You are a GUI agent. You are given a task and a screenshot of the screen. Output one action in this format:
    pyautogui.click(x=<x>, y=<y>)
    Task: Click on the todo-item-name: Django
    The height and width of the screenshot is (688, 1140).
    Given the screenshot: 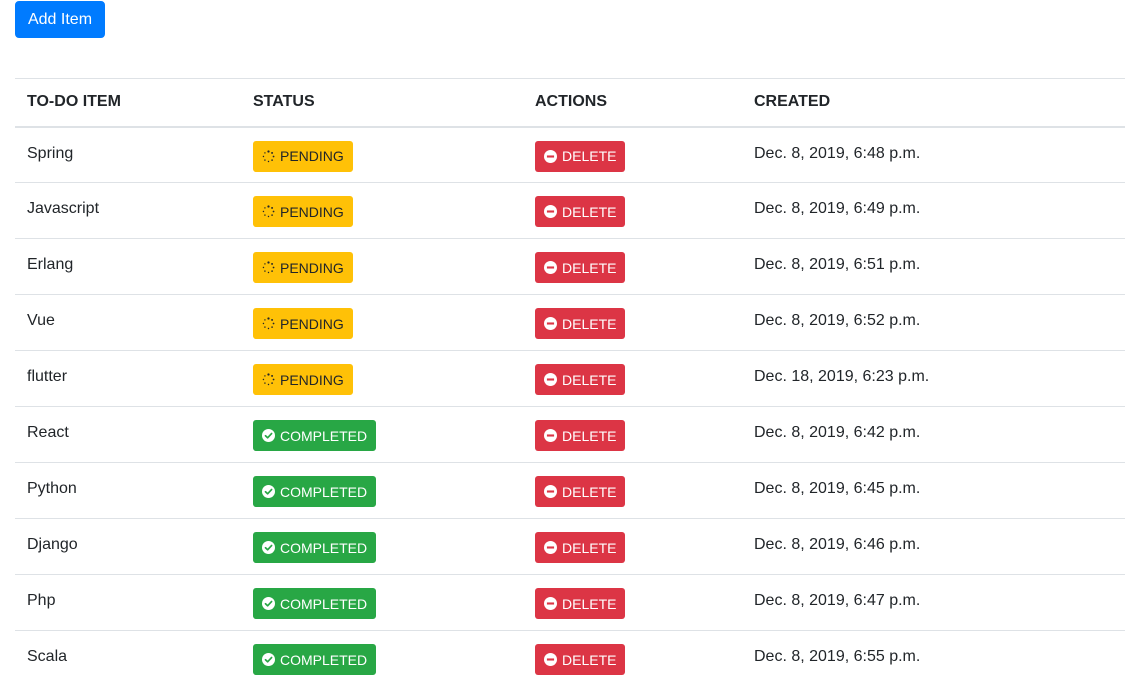 What is the action you would take?
    pyautogui.click(x=52, y=544)
    